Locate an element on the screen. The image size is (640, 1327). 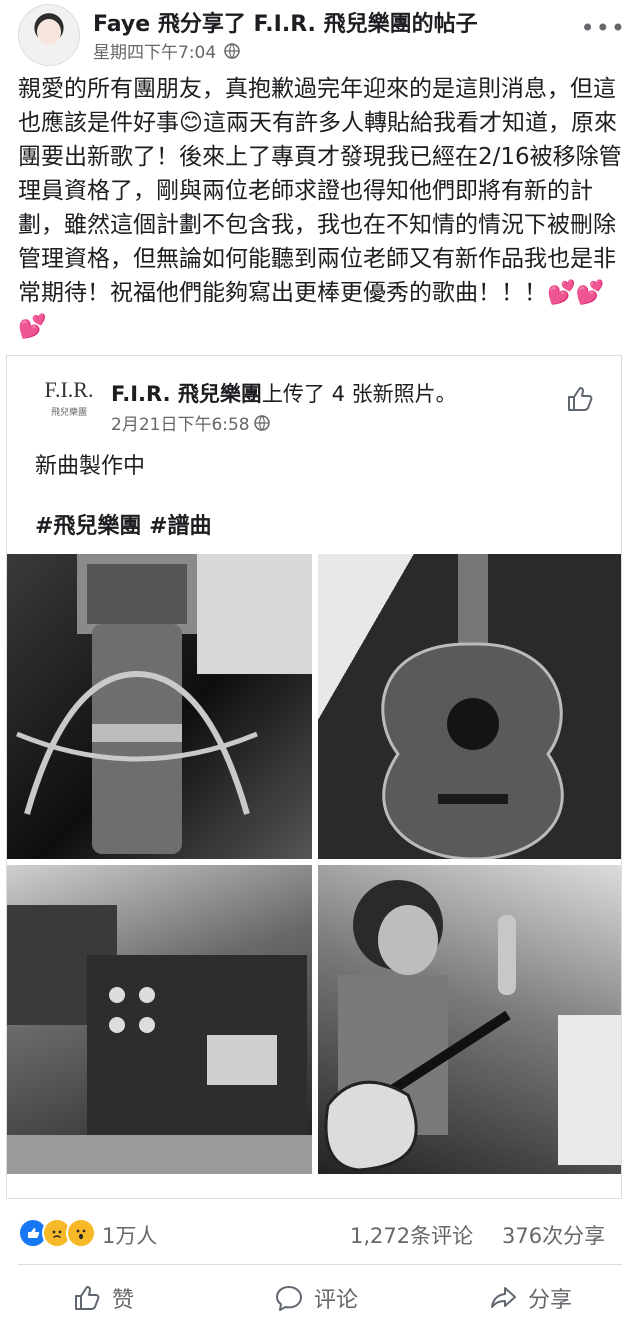
share-arrow-icon is located at coordinates (503, 1297).